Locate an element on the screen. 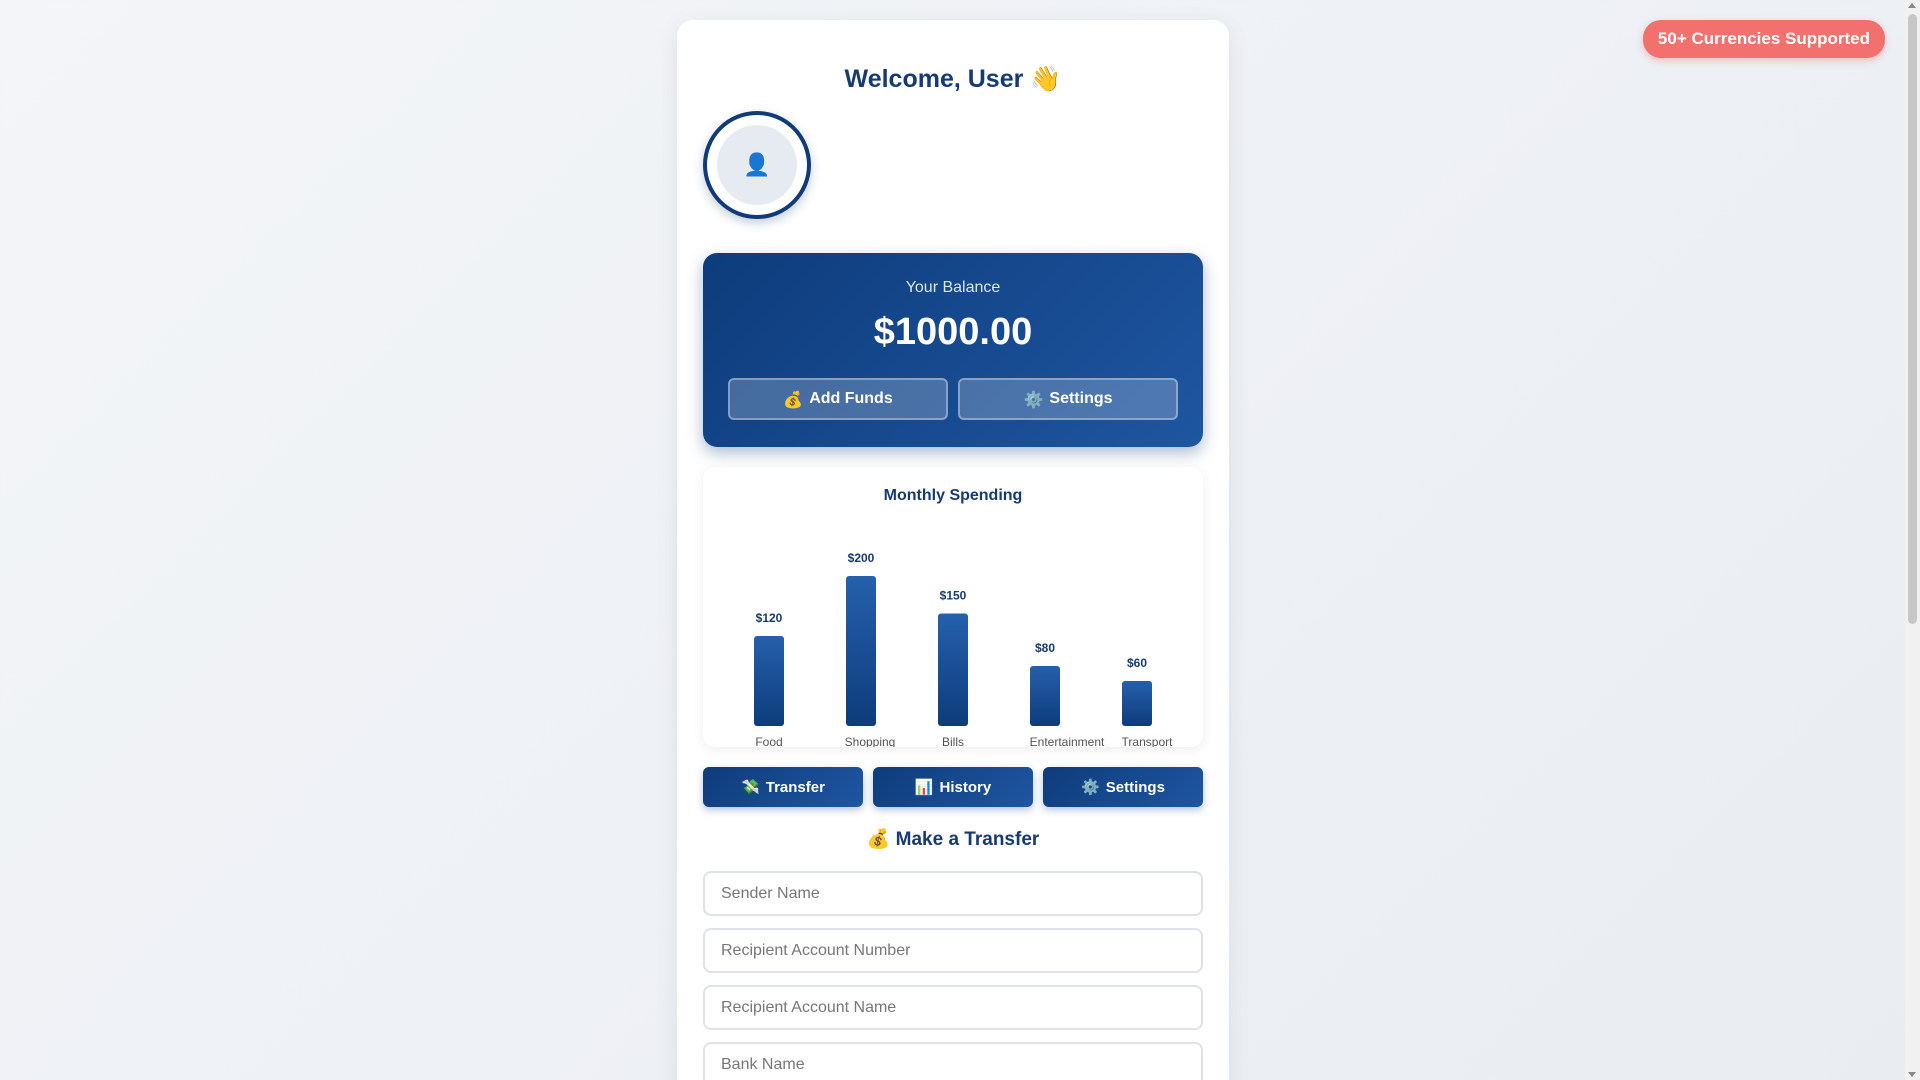  balance-amount: $1000.00 is located at coordinates (953, 332).